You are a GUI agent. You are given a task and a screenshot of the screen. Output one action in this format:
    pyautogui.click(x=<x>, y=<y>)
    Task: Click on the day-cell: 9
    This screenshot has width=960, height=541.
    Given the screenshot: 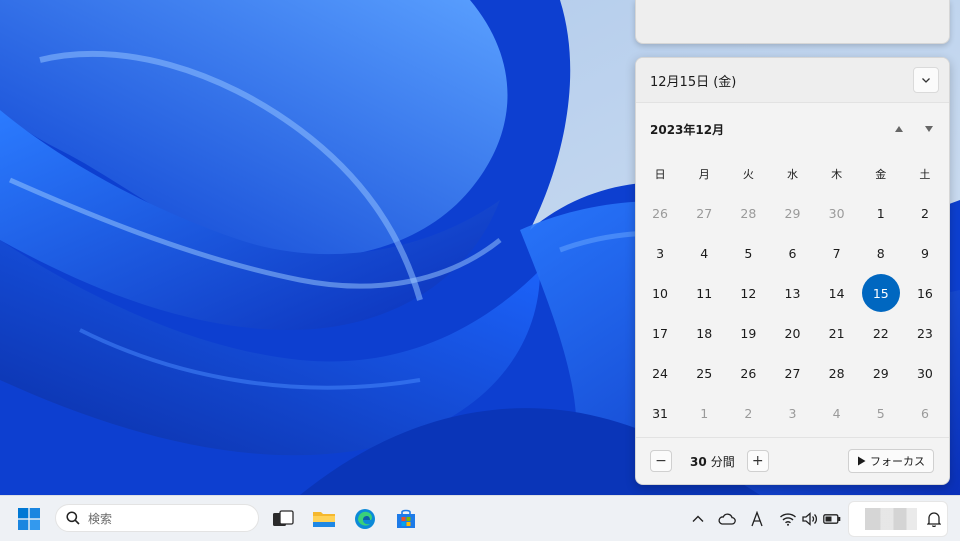 What is the action you would take?
    pyautogui.click(x=925, y=253)
    